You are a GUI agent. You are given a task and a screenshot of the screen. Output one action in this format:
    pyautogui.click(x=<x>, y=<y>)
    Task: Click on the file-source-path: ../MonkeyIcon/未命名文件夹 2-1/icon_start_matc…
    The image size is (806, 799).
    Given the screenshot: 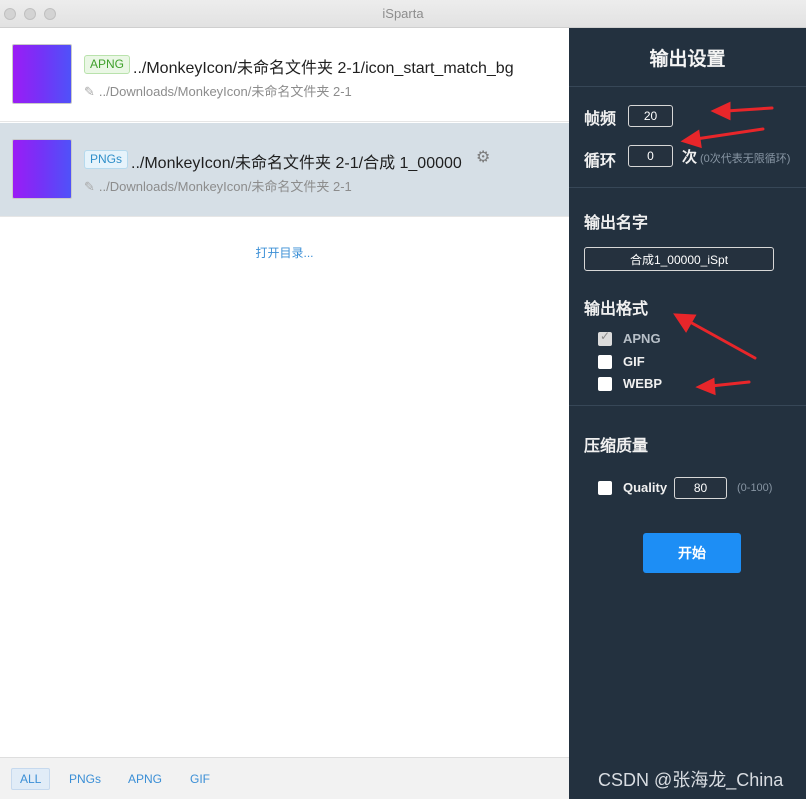 What is the action you would take?
    pyautogui.click(x=323, y=68)
    